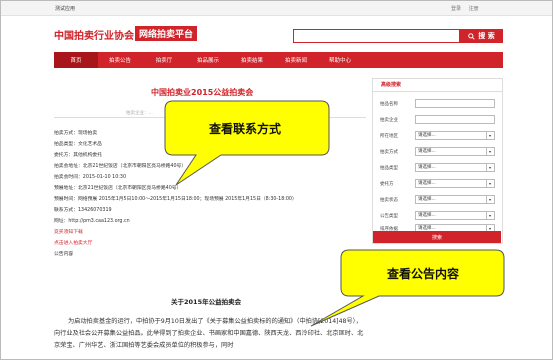  Describe the element at coordinates (455, 183) in the screenshot. I see `consignor-select: 请选择... ▾` at that location.